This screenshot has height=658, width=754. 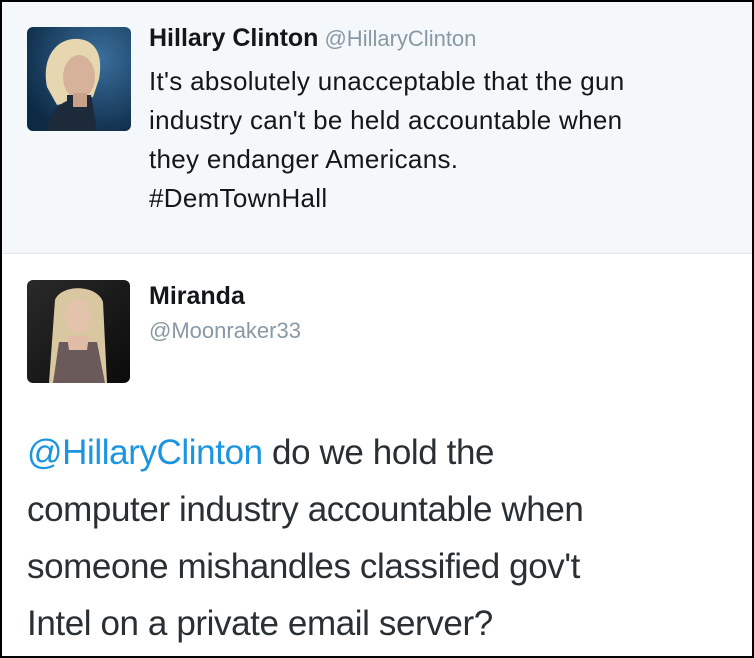 I want to click on author-name: Hillary Clinton, so click(x=233, y=38).